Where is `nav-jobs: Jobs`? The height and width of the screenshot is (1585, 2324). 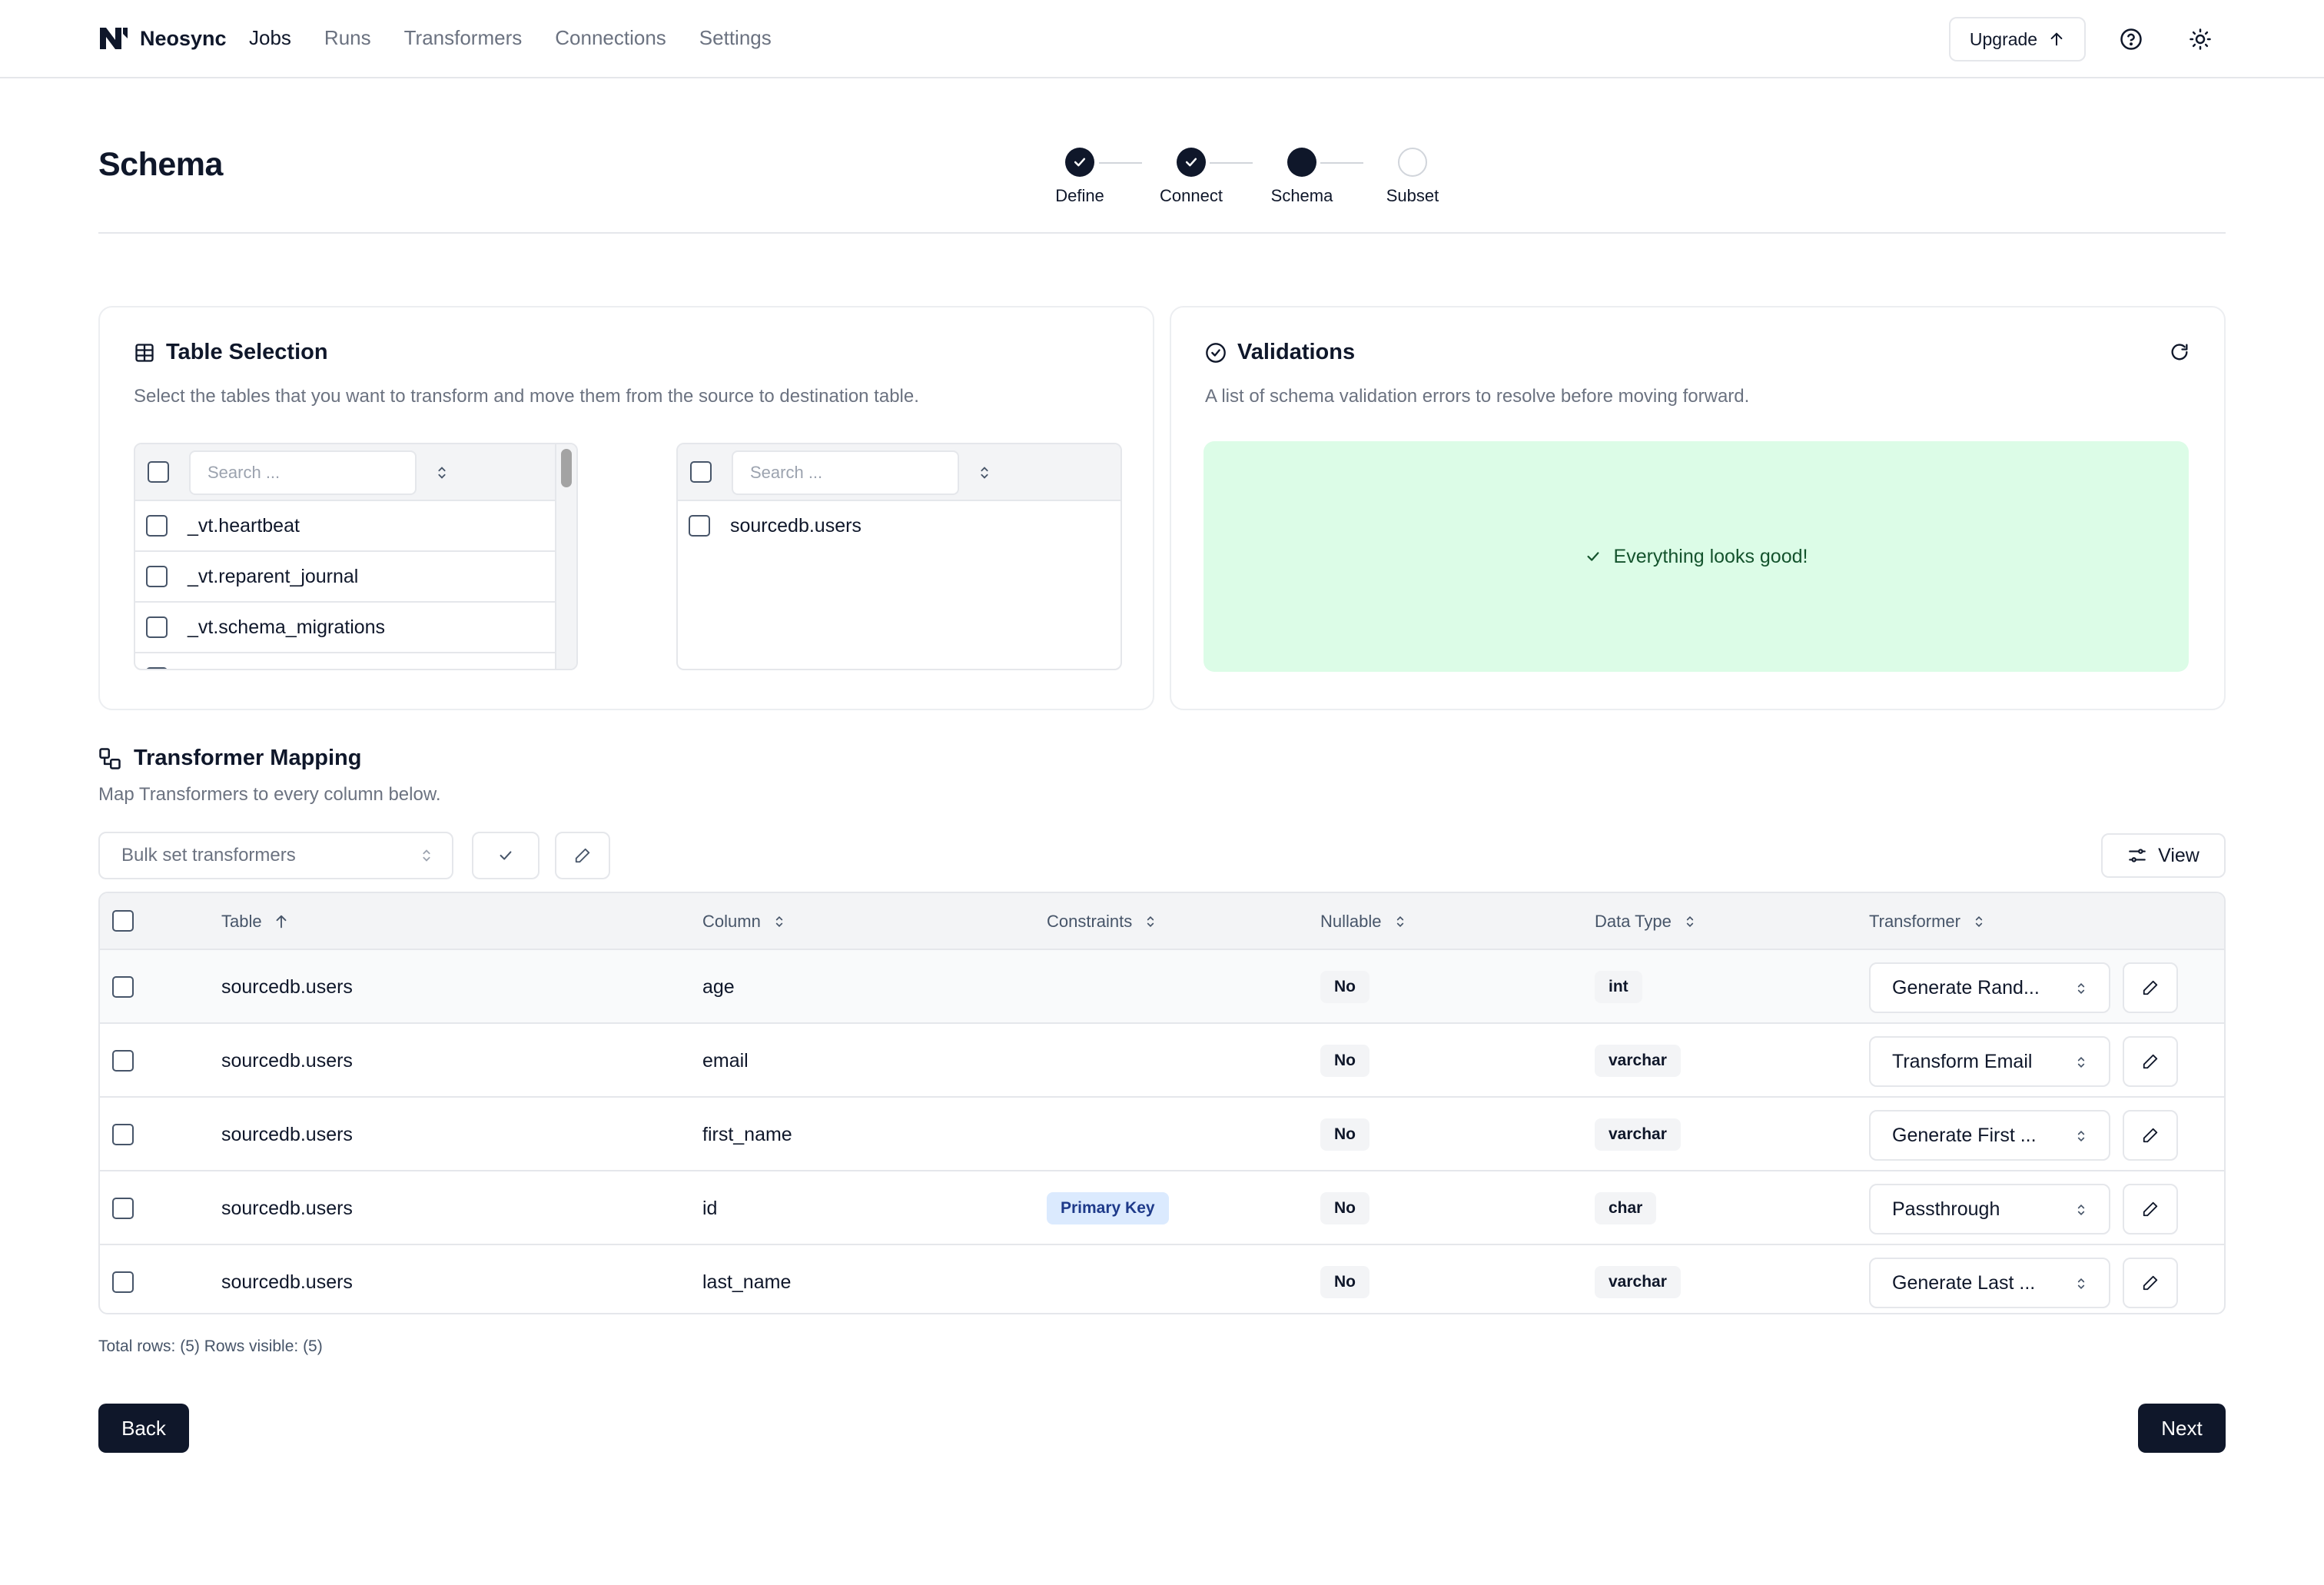
nav-jobs: Jobs is located at coordinates (270, 38).